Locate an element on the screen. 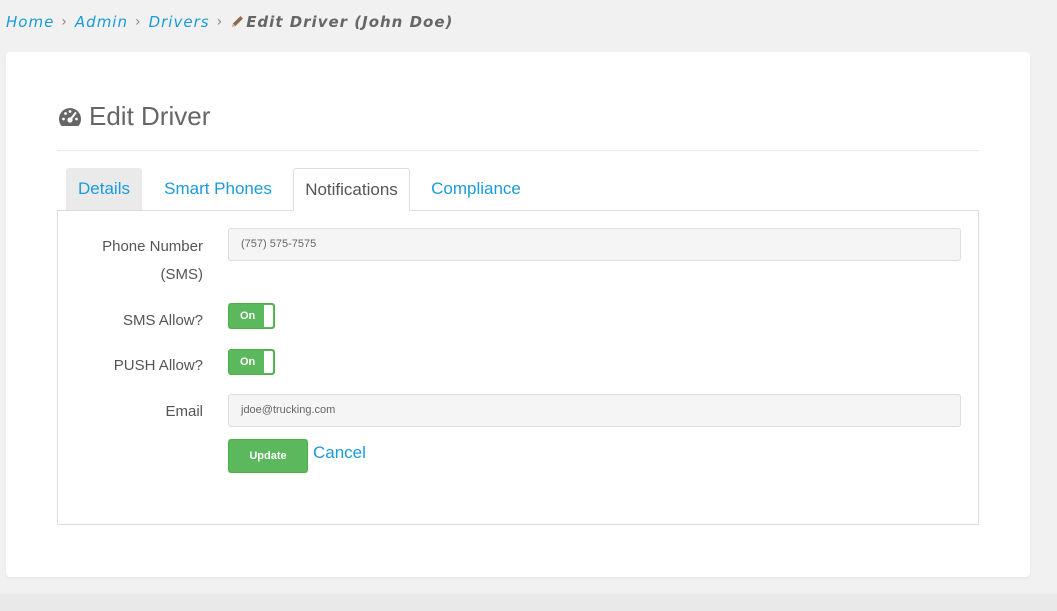  email-label: Email is located at coordinates (184, 411).